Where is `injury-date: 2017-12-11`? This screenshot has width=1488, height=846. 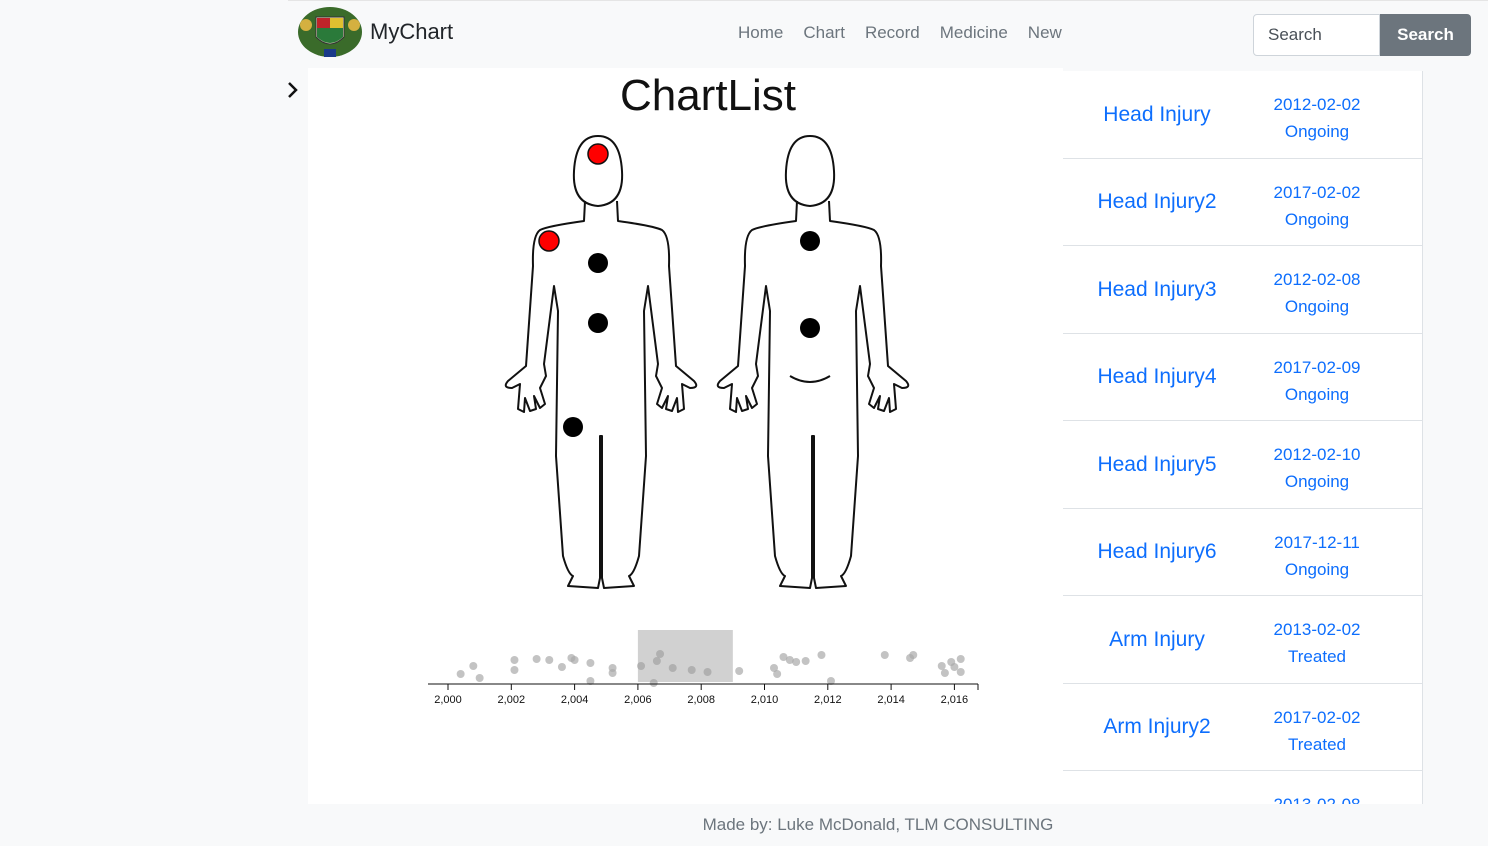
injury-date: 2017-12-11 is located at coordinates (1317, 542).